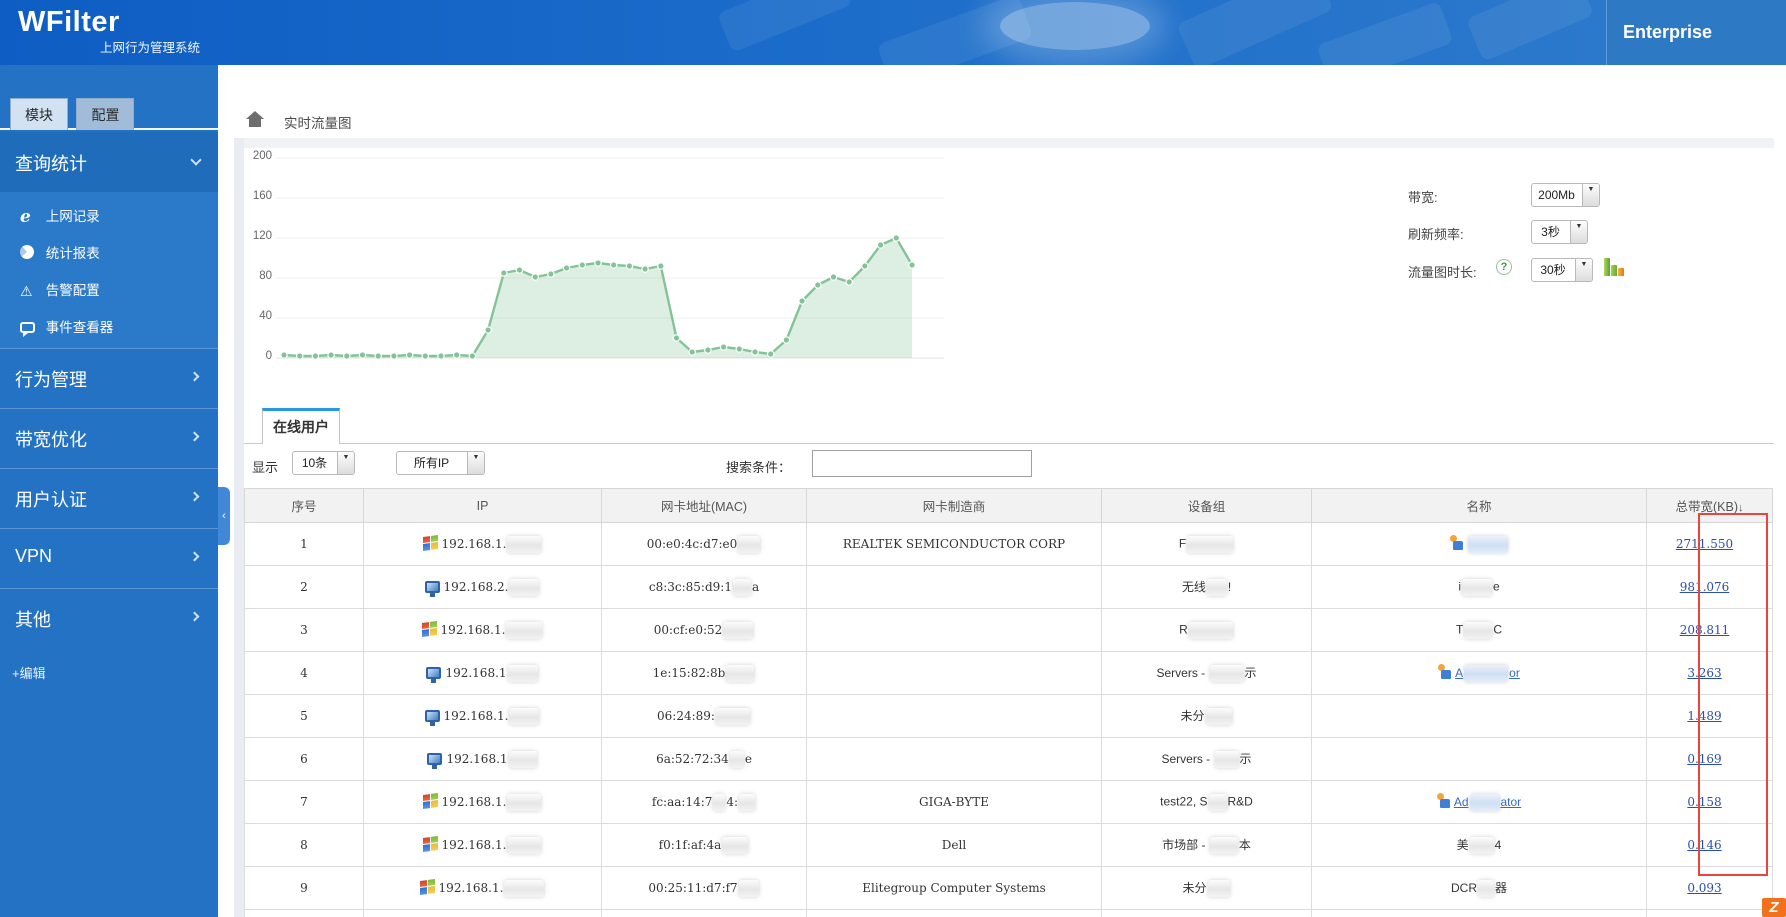  I want to click on chevron-right-icon, so click(194, 496).